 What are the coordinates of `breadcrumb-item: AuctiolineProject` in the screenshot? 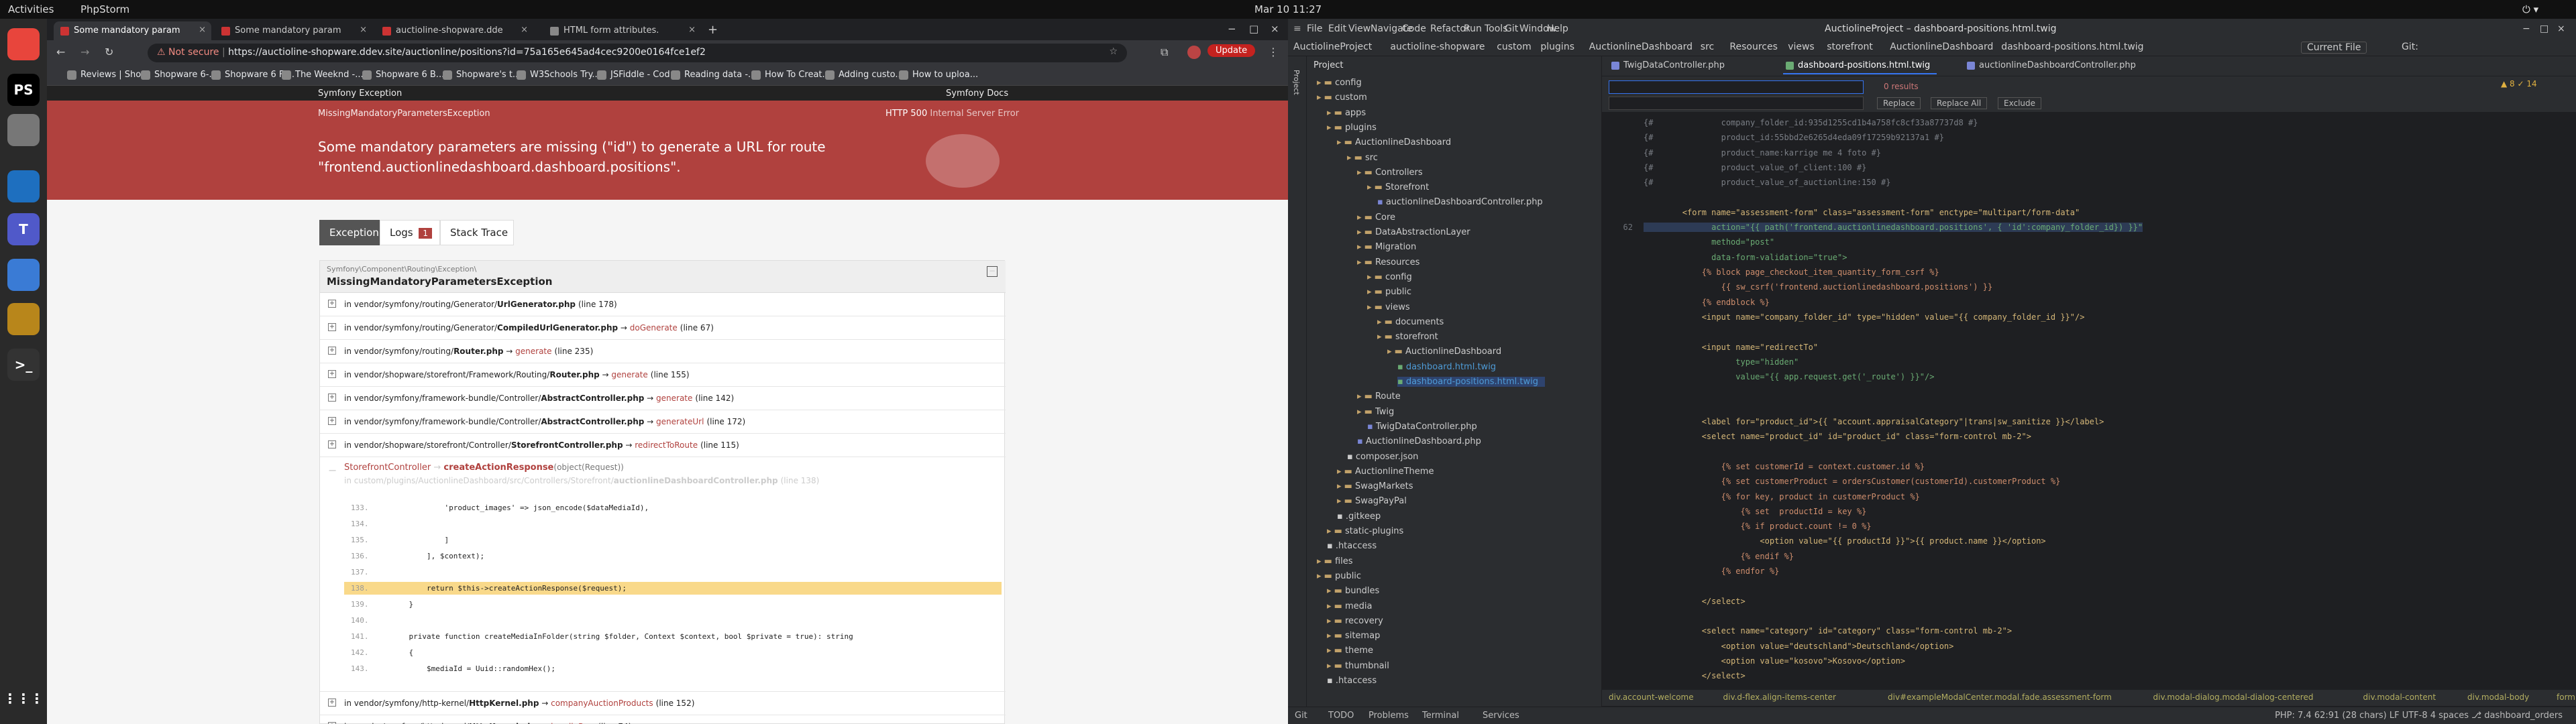 It's located at (1332, 47).